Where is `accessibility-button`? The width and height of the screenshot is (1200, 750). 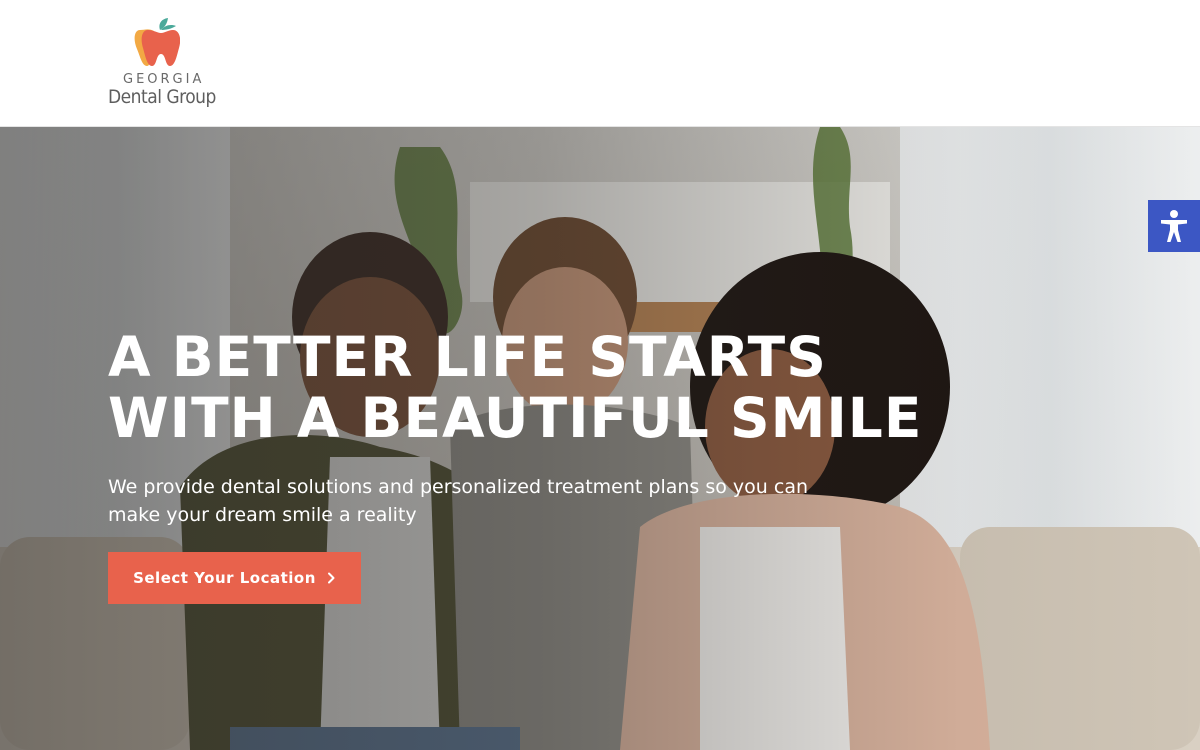
accessibility-button is located at coordinates (1174, 226).